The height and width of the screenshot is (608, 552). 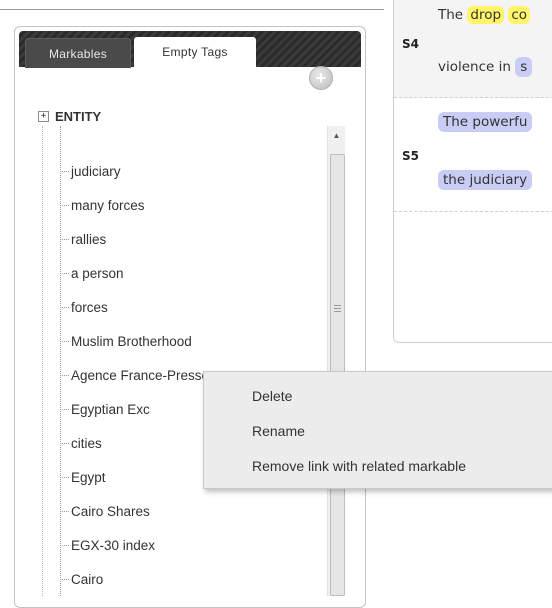 I want to click on markable-highlight: drop, so click(x=486, y=15).